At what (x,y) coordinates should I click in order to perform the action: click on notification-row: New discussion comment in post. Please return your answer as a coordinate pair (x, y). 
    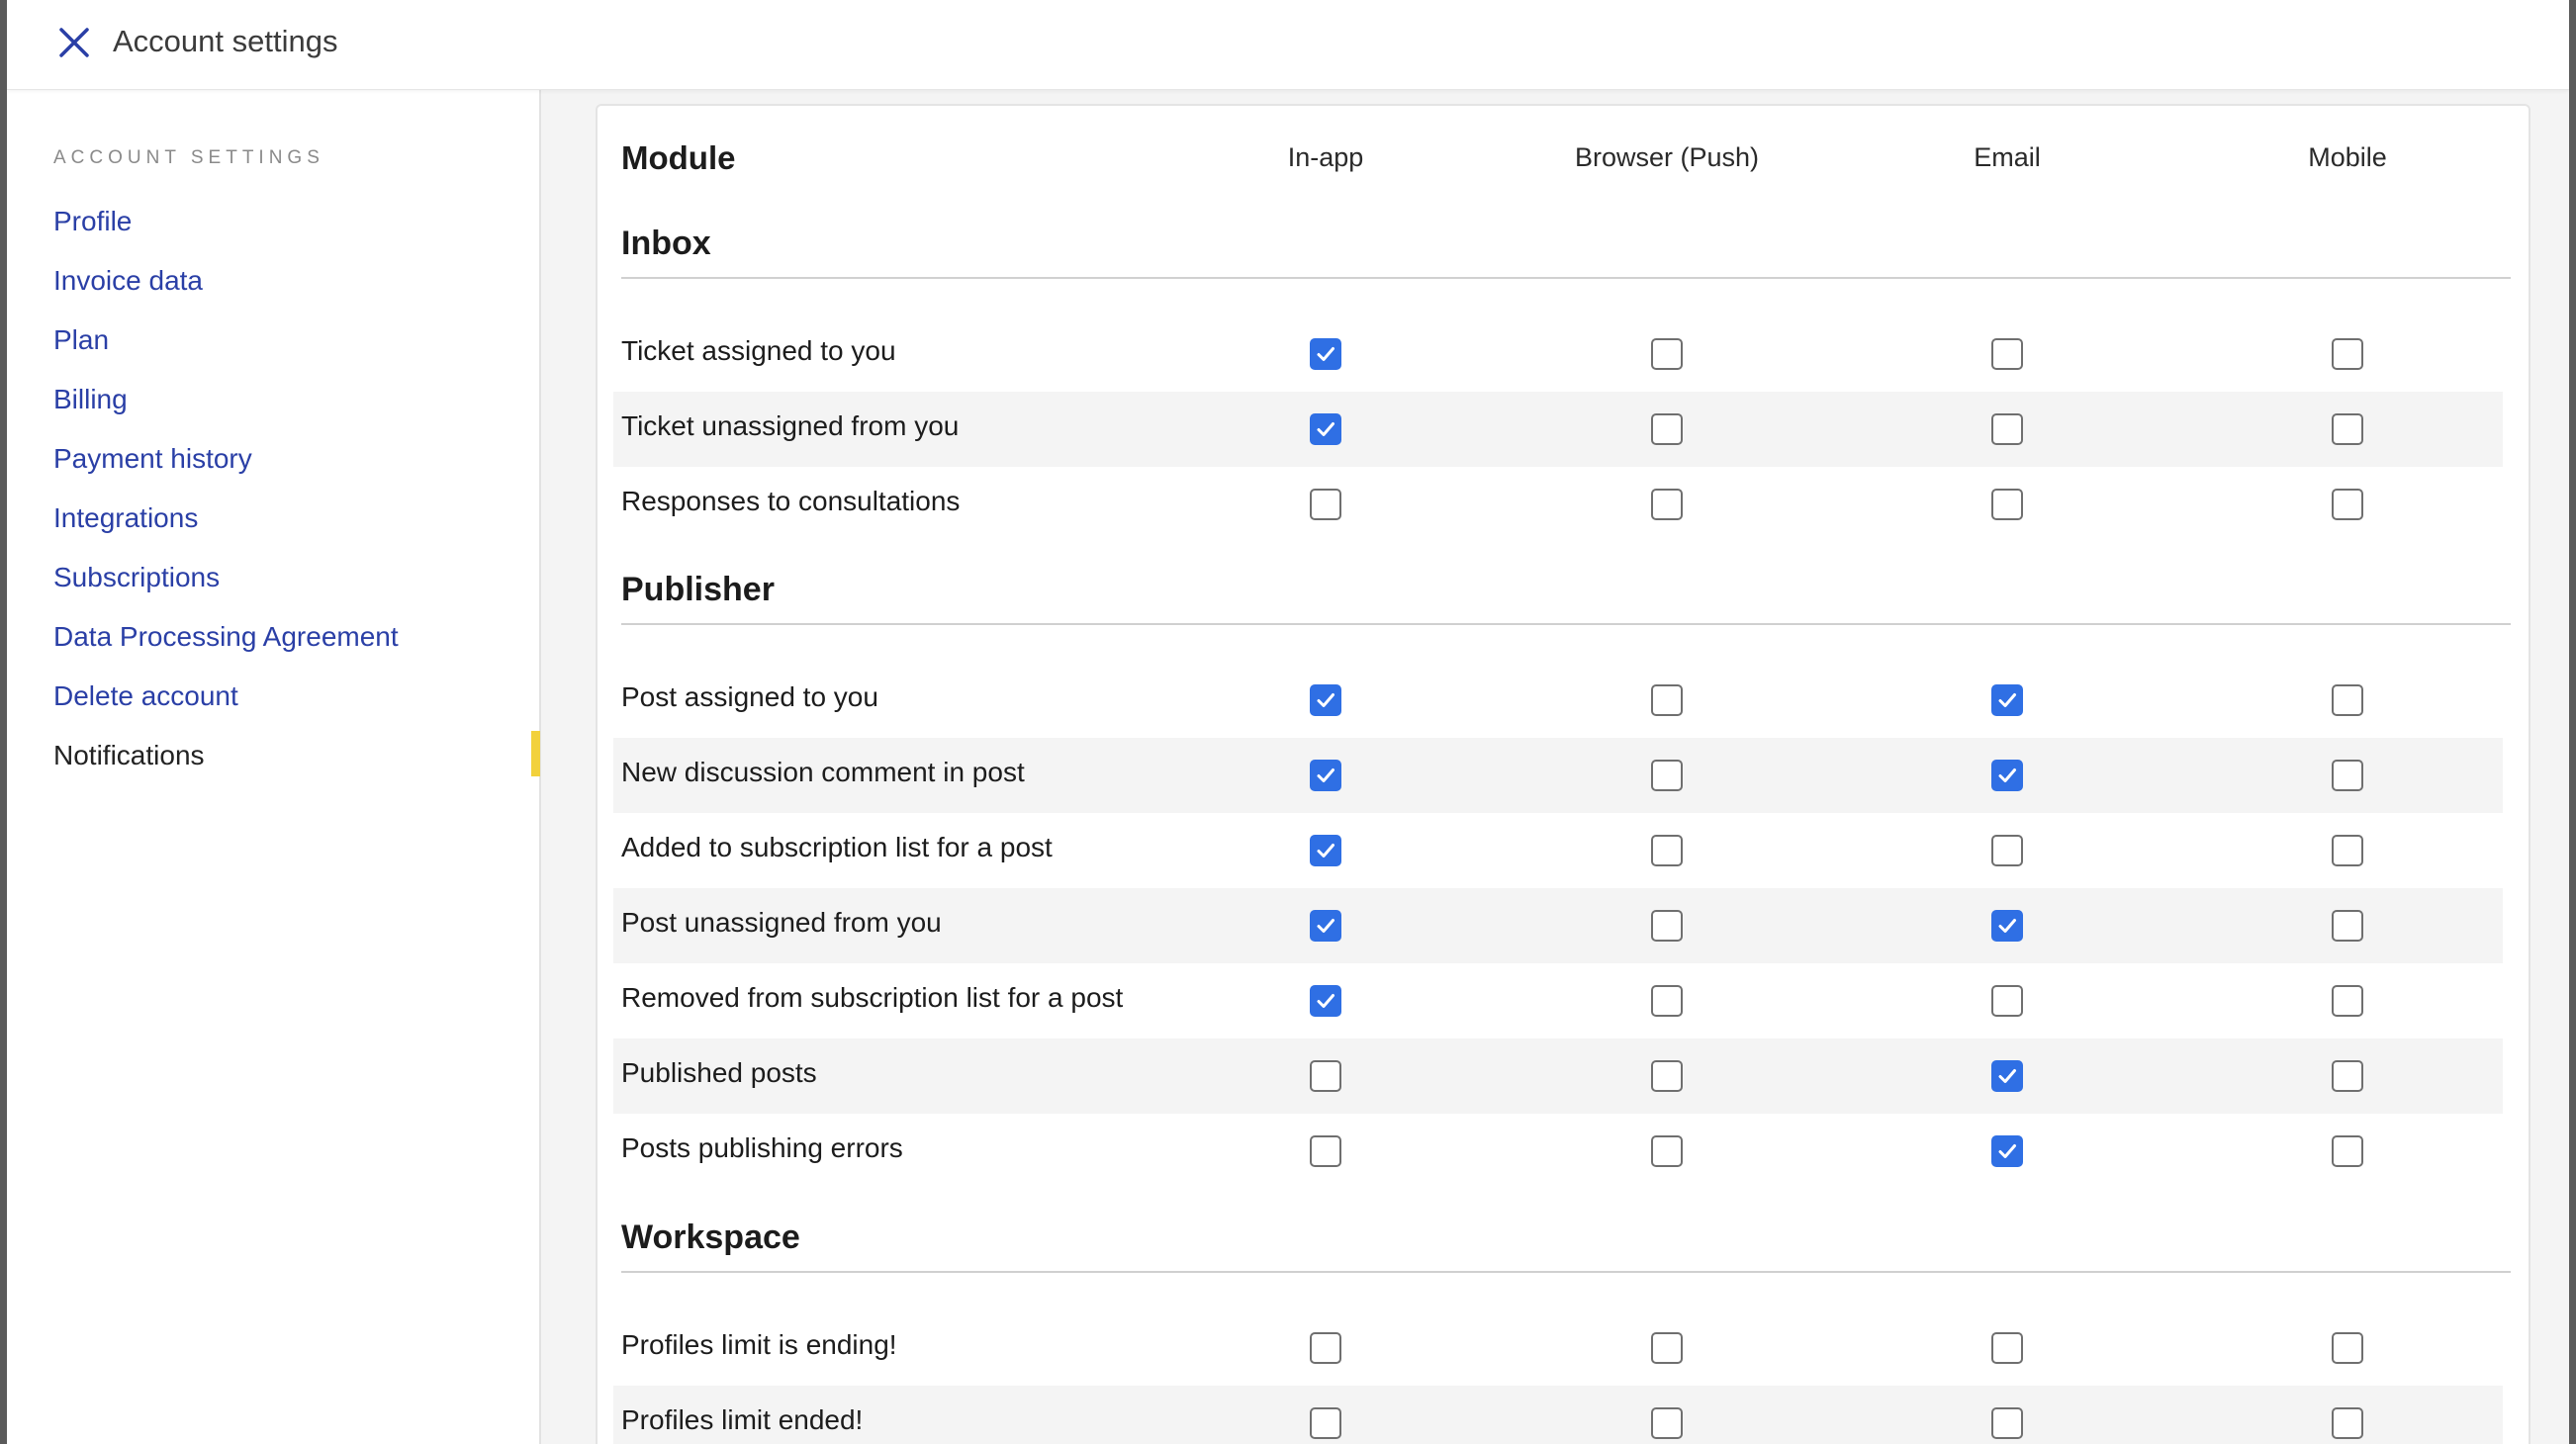
    Looking at the image, I should click on (1558, 775).